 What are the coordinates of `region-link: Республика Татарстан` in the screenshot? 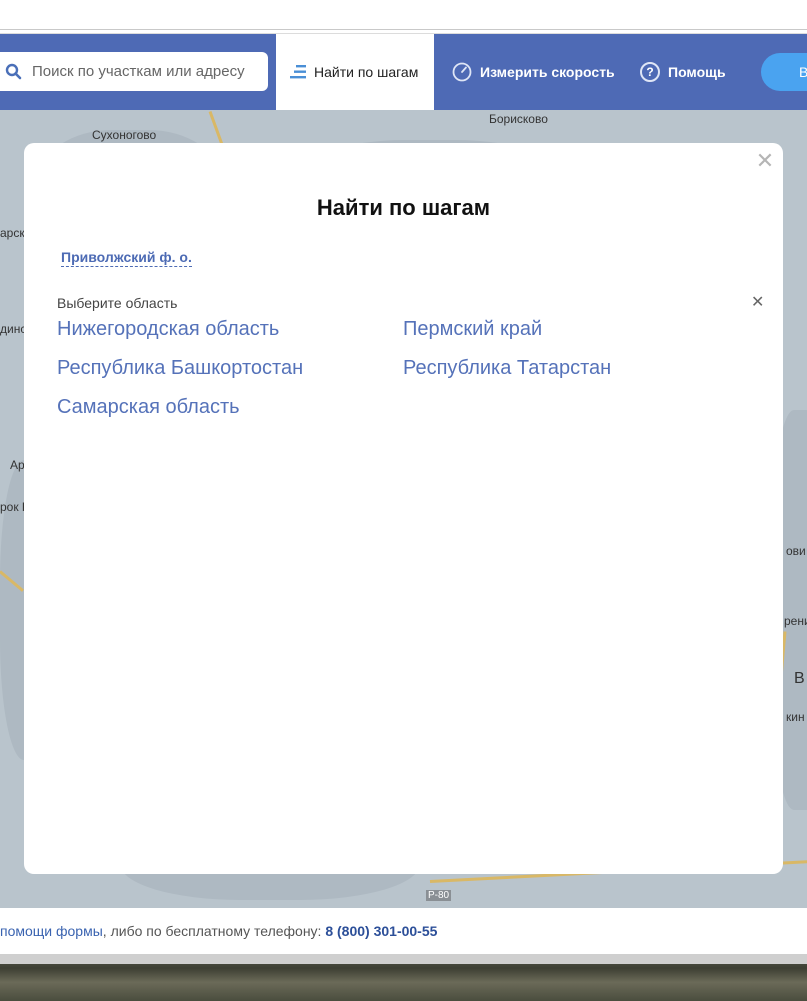 It's located at (507, 368).